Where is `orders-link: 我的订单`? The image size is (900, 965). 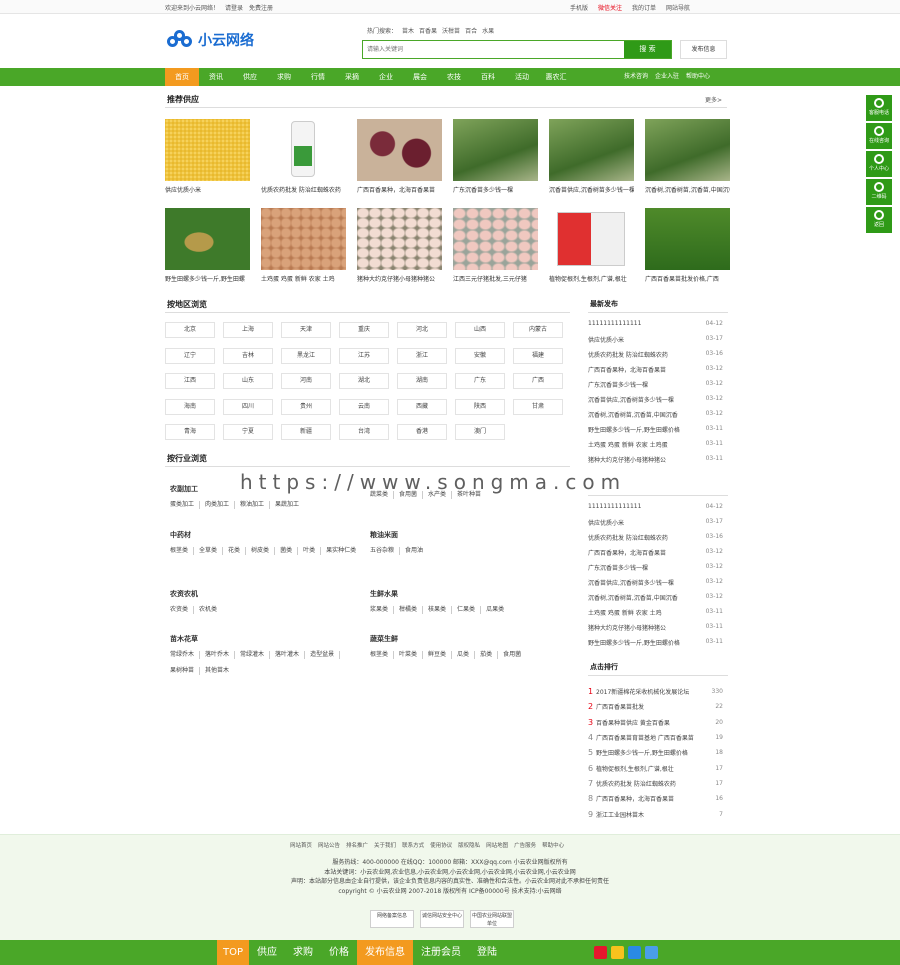
orders-link: 我的订单 is located at coordinates (644, 7).